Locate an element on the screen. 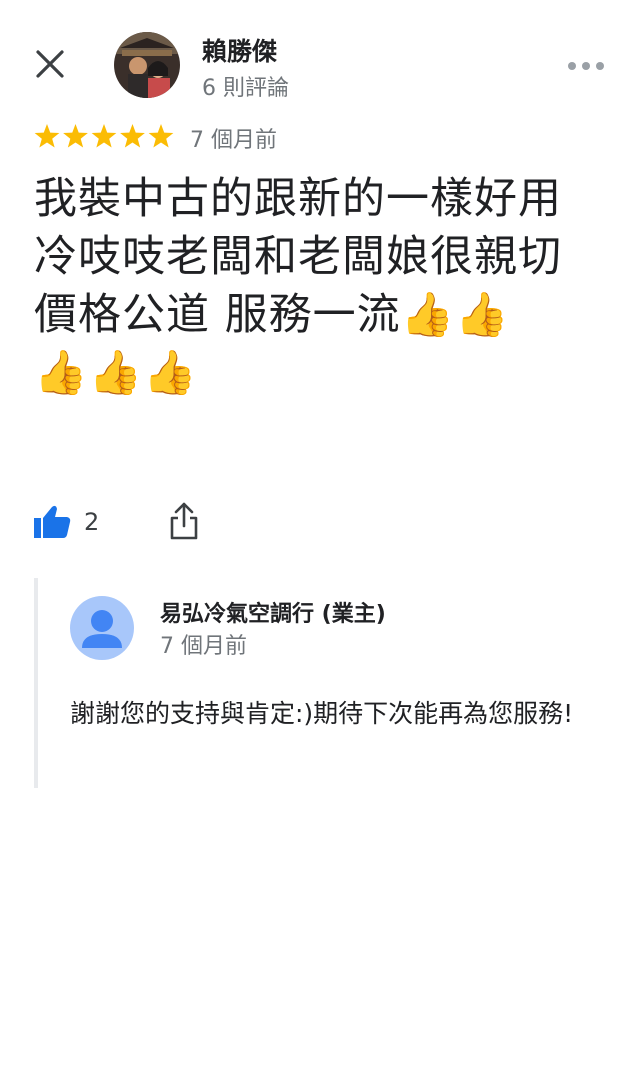  close-button is located at coordinates (50, 64).